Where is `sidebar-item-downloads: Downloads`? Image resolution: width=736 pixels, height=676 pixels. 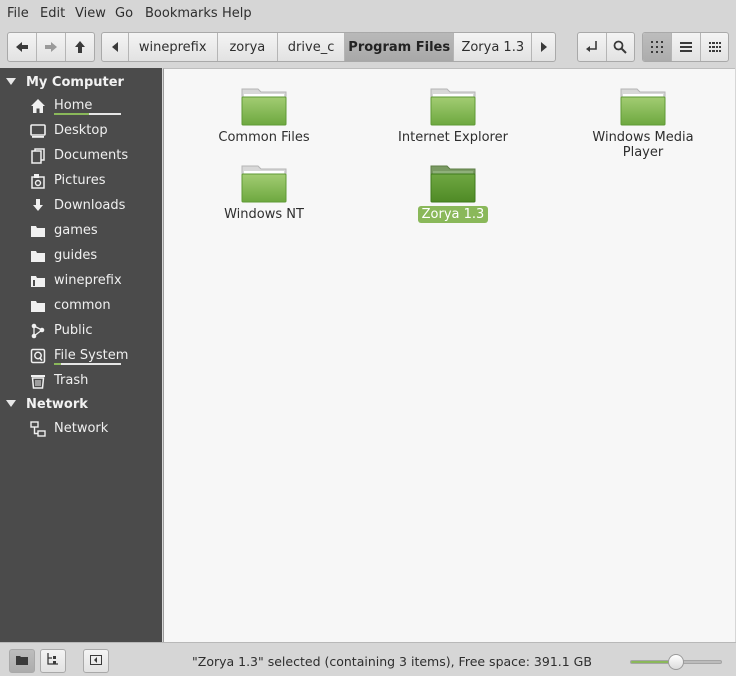
sidebar-item-downloads: Downloads is located at coordinates (81, 206).